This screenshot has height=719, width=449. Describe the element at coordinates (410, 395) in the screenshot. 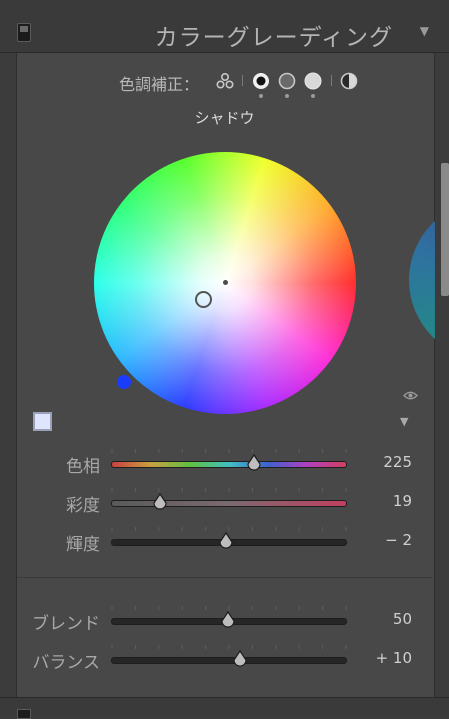

I see `eye-icon` at that location.